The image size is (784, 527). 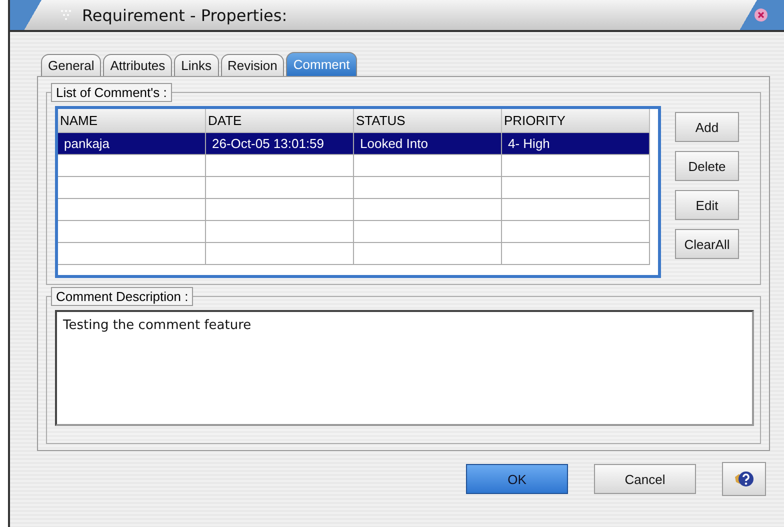 I want to click on column-header: DATE, so click(x=280, y=121).